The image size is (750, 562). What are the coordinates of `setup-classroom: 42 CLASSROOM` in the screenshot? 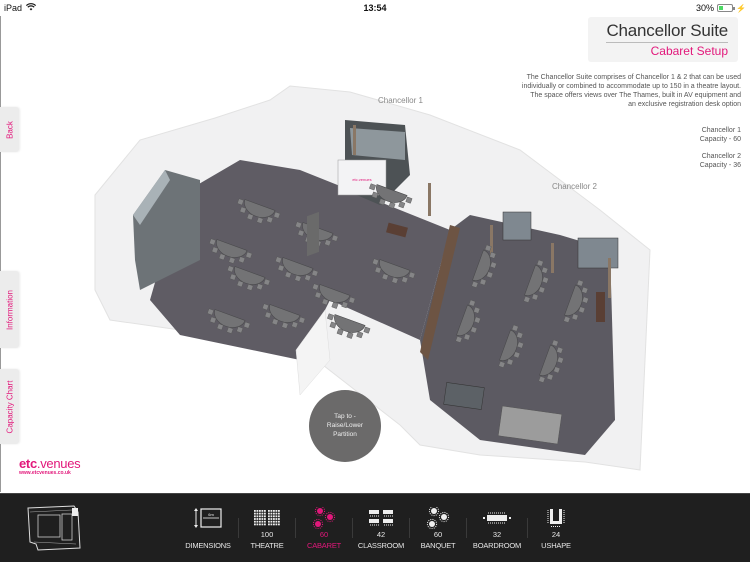 It's located at (381, 528).